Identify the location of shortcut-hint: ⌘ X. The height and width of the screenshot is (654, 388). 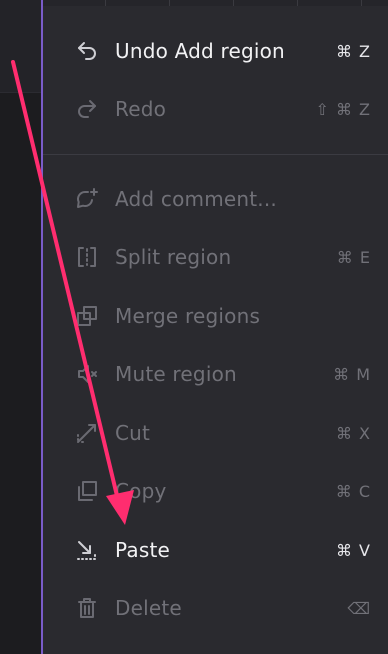
(353, 433).